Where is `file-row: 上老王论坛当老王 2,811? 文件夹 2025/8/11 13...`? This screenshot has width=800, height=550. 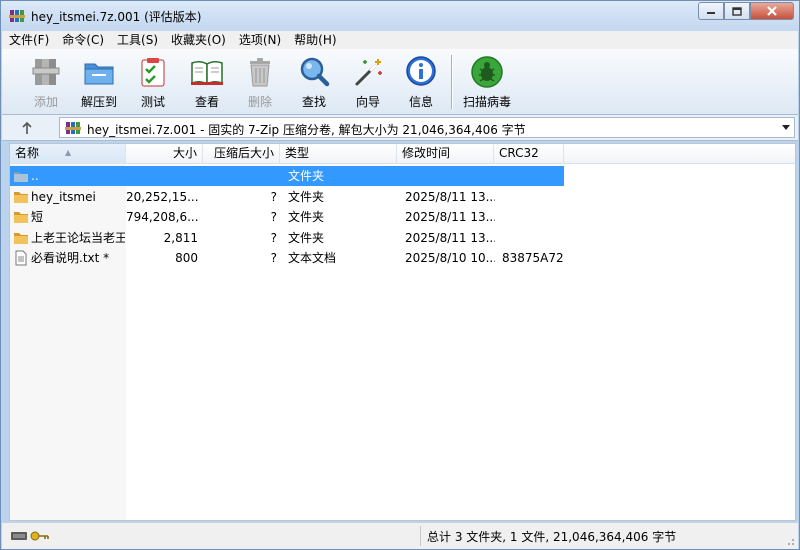
file-row: 上老王论坛当老王 2,811? 文件夹 2025/8/11 13... is located at coordinates (287, 238).